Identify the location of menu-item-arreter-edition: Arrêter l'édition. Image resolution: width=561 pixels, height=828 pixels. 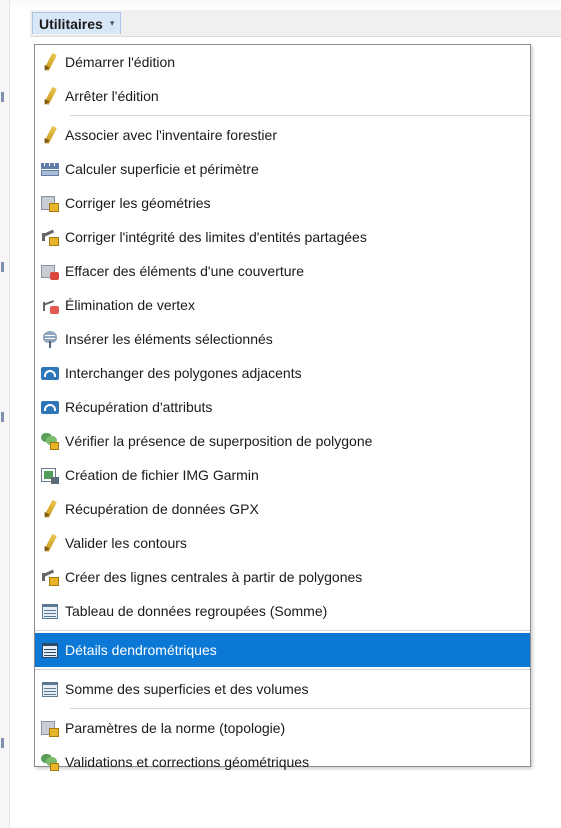
(282, 96).